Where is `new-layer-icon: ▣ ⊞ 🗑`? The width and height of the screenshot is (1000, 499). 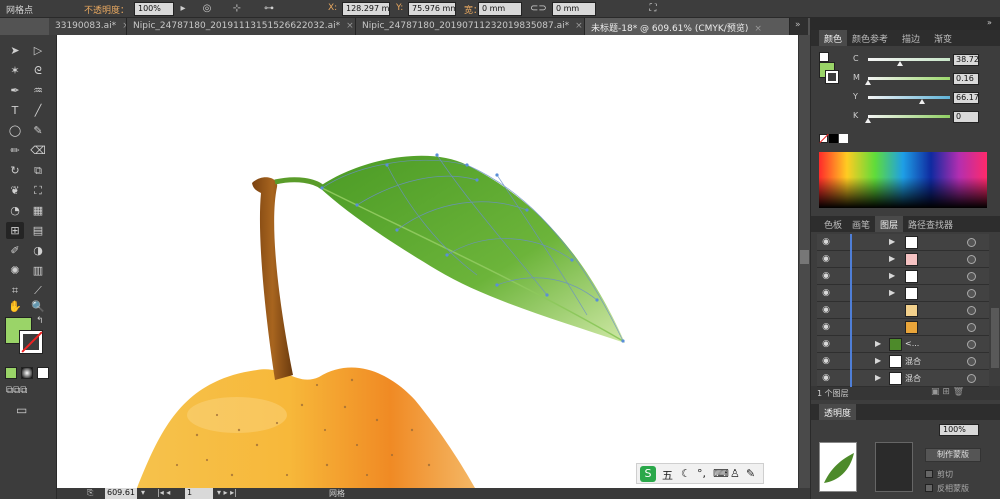 new-layer-icon: ▣ ⊞ 🗑 is located at coordinates (947, 392).